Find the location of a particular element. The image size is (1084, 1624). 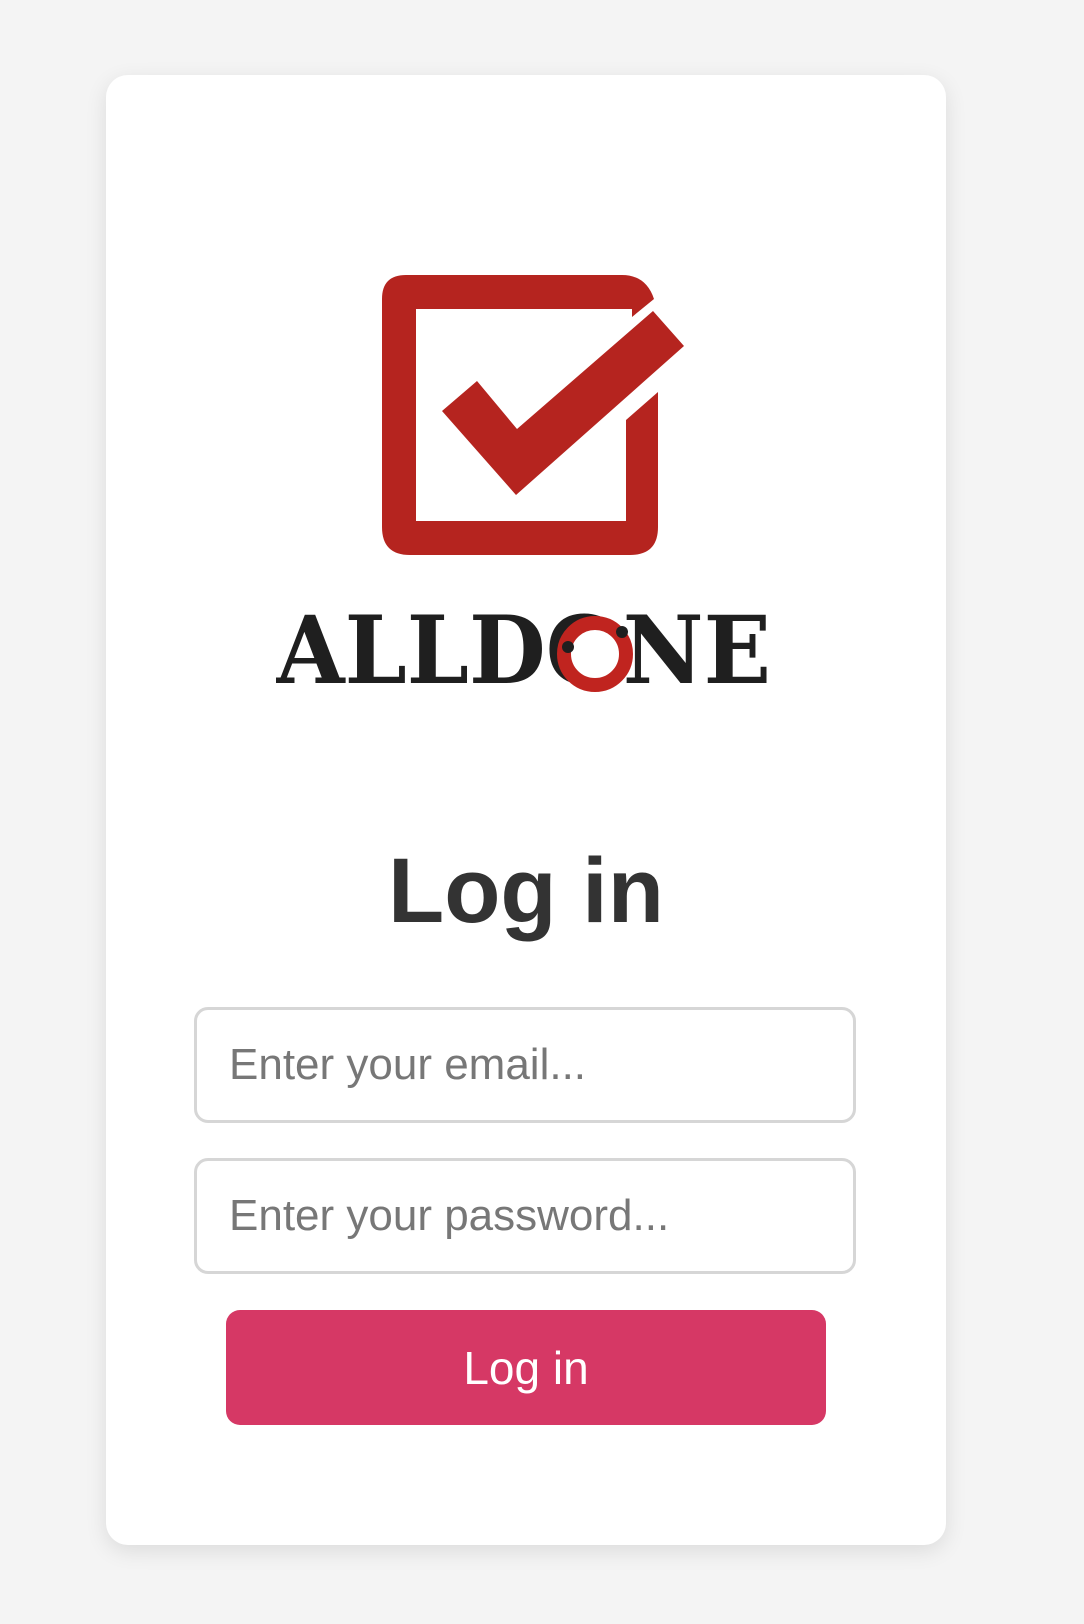

checkbox-check-icon is located at coordinates (533, 415).